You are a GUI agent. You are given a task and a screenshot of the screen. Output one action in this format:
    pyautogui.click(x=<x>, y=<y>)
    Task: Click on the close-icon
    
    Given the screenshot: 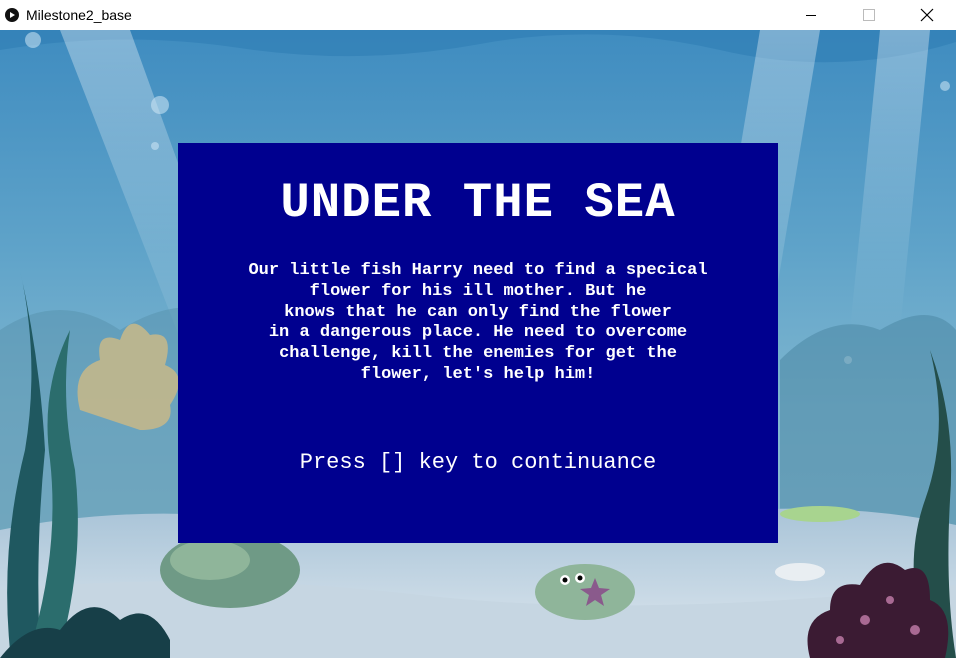 What is the action you would take?
    pyautogui.click(x=927, y=15)
    